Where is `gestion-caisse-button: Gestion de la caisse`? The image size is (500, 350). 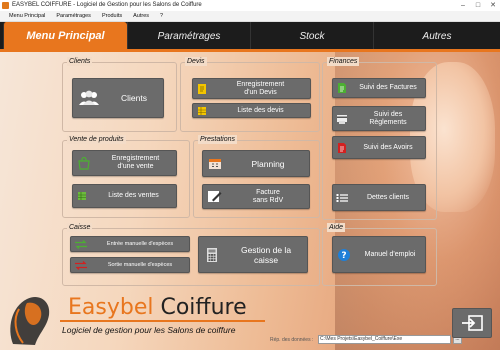
gestion-caisse-button: Gestion de la caisse is located at coordinates (253, 254).